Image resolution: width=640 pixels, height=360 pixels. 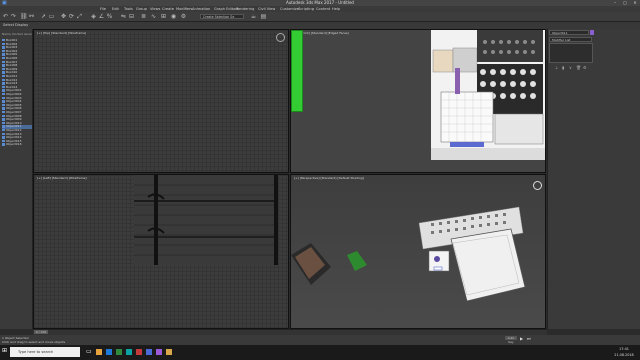 I want to click on remove-modifier-icon: 🗑, so click(x=578, y=67).